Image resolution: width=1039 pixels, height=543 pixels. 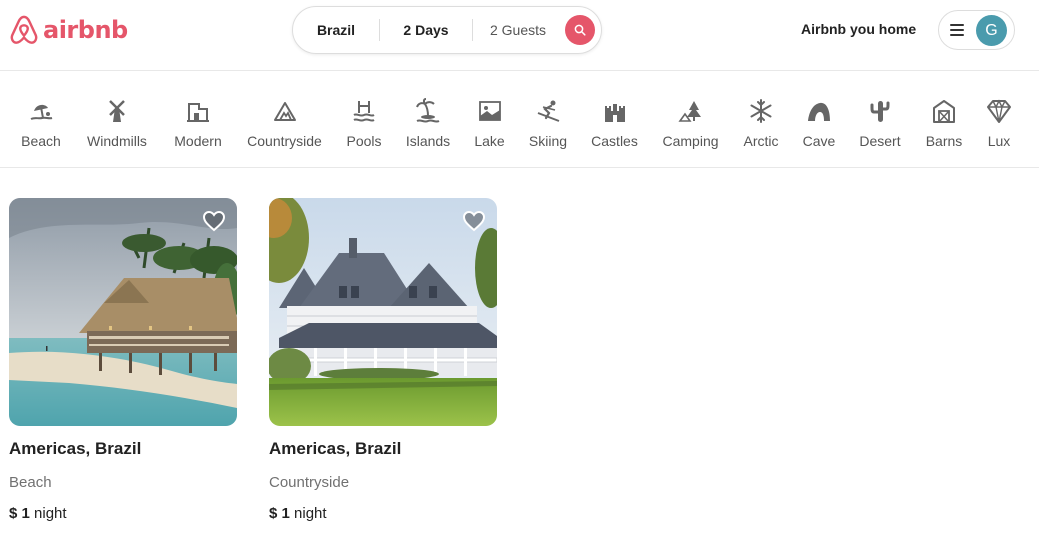 I want to click on category-lux: Lux, so click(x=999, y=127).